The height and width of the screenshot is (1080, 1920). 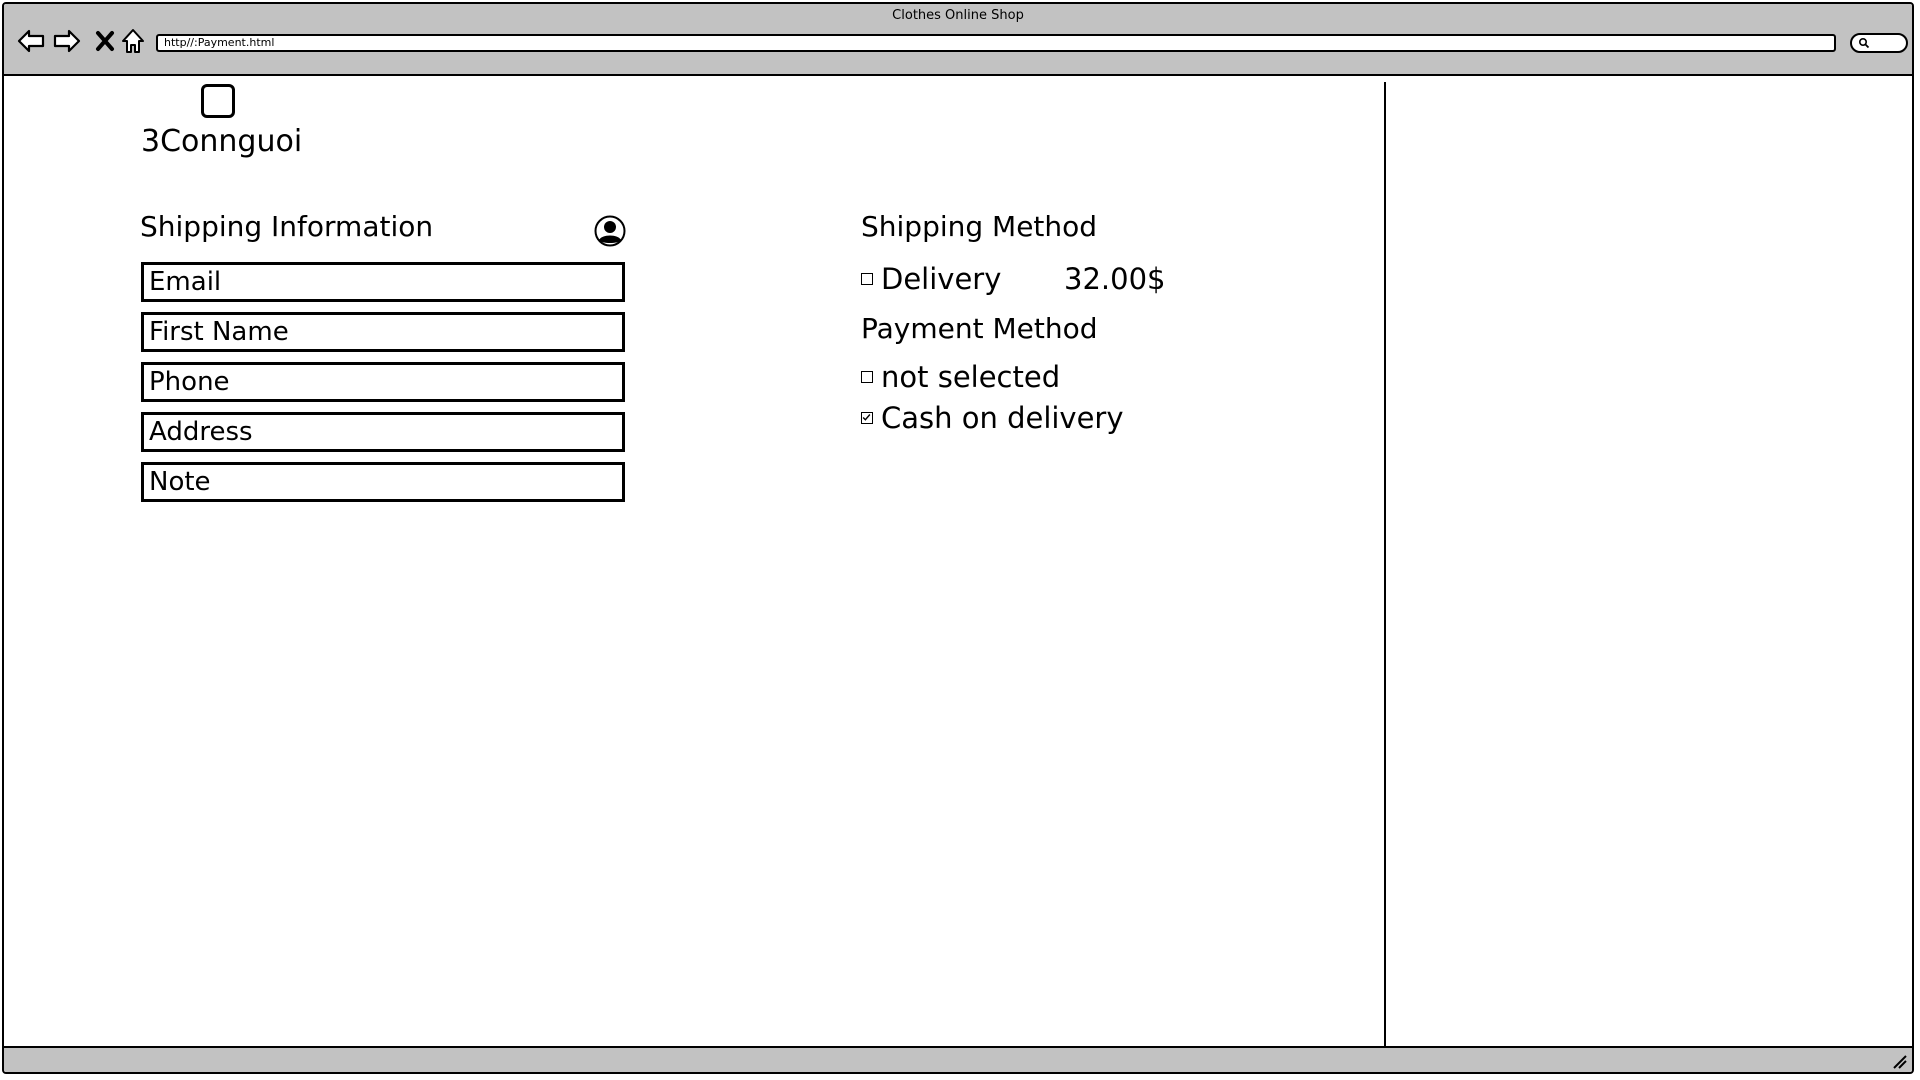 I want to click on payment-option-not-selected: not selected, so click(x=960, y=377).